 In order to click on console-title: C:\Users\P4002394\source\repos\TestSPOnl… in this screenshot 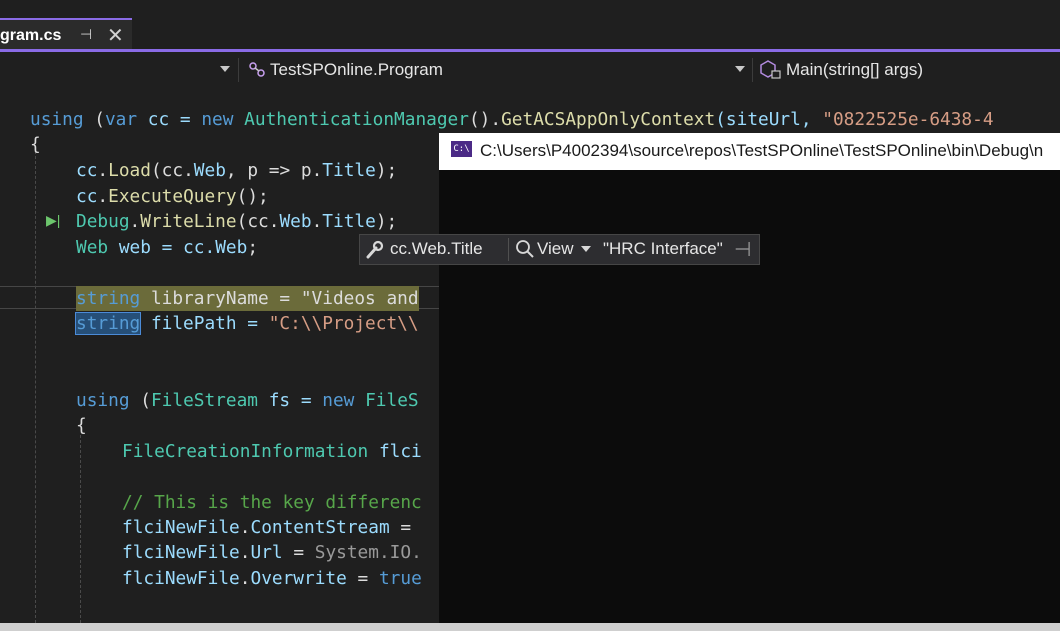, I will do `click(762, 150)`.